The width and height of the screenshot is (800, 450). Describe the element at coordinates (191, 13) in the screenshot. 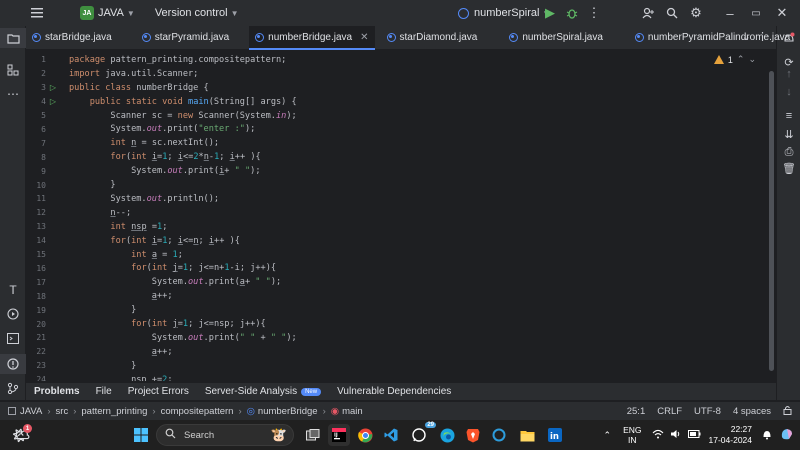

I see `vcs-widget: Version control` at that location.